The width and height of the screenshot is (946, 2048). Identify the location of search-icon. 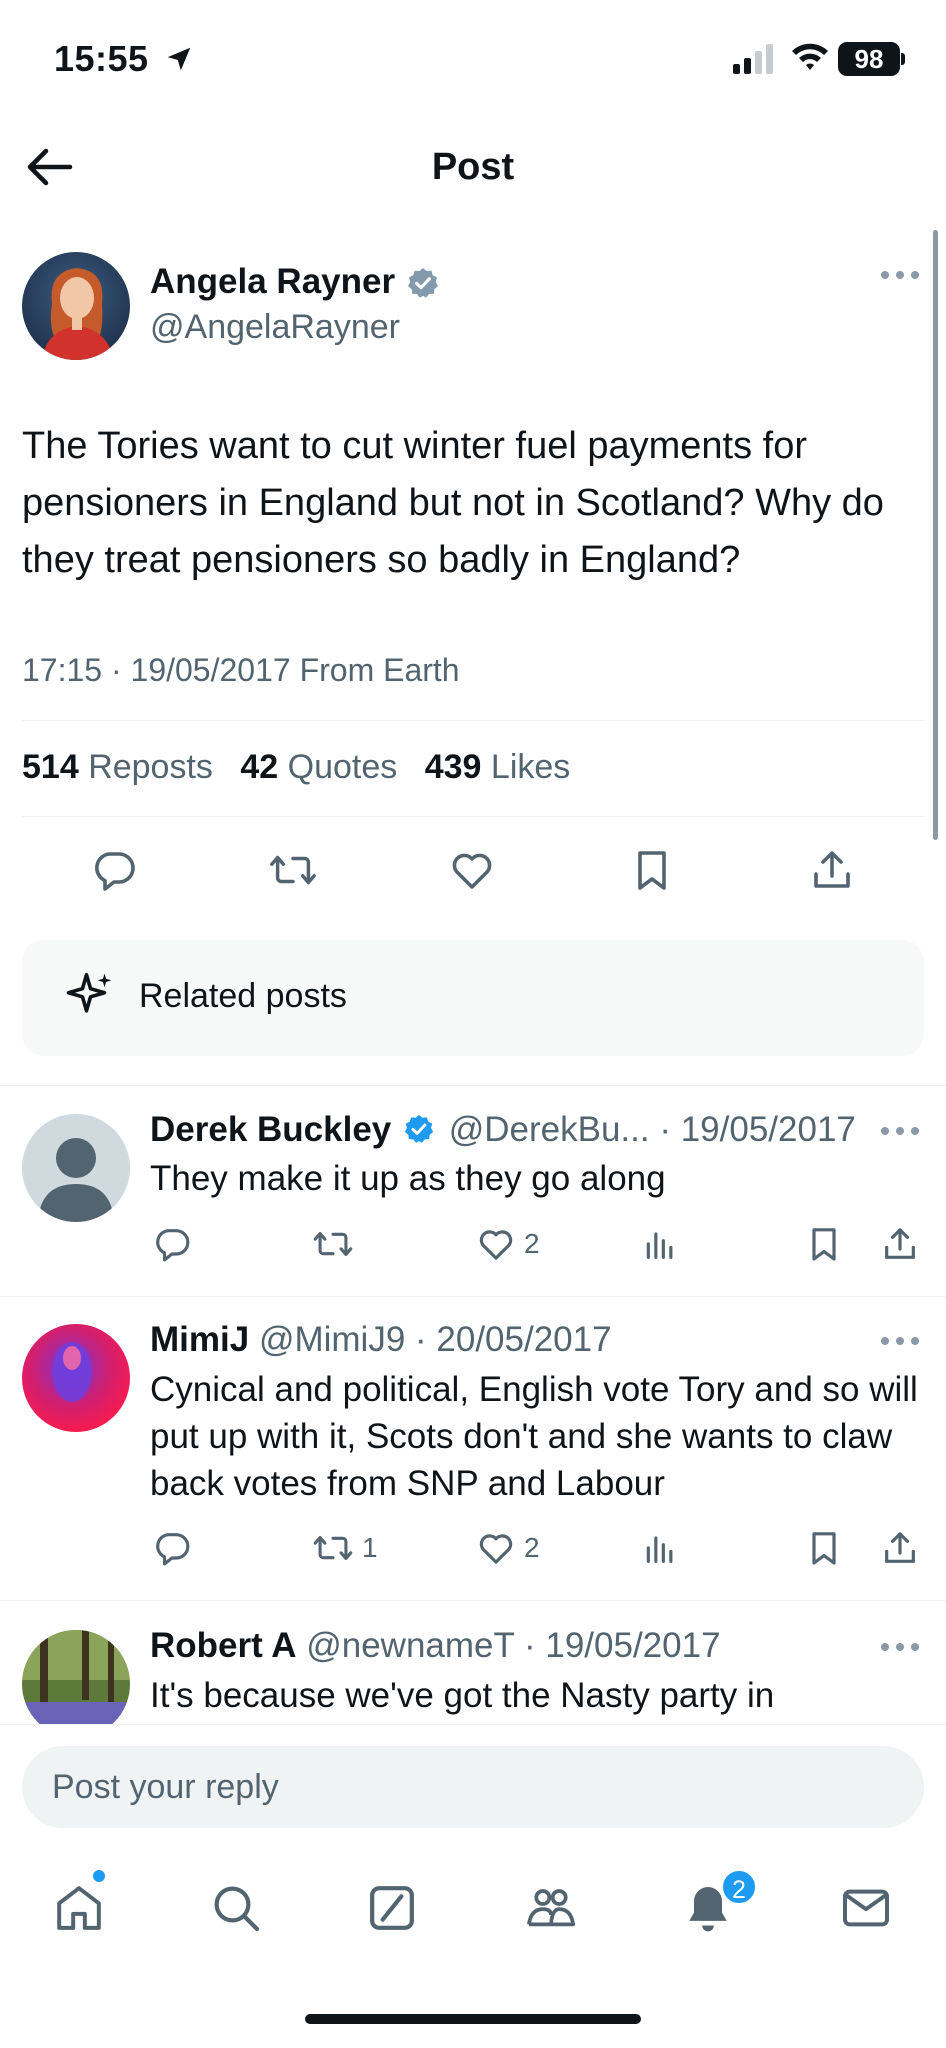
(236, 1908).